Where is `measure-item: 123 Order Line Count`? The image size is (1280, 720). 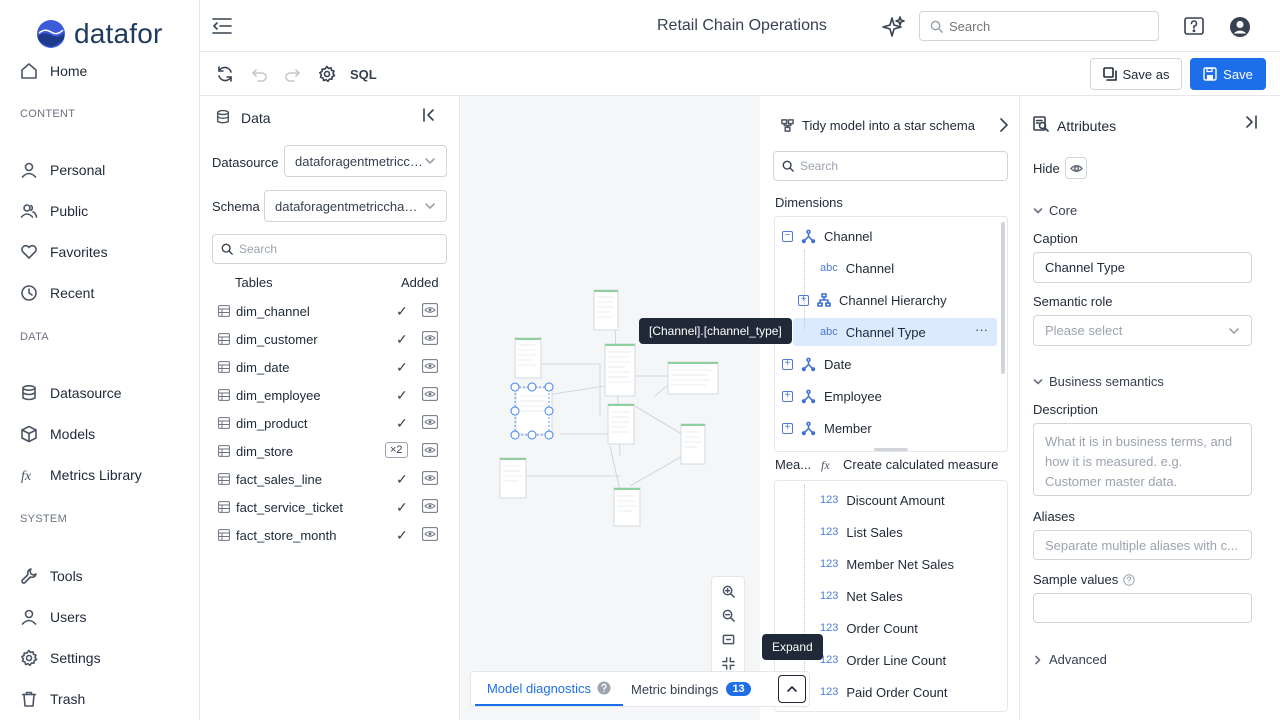 measure-item: 123 Order Line Count is located at coordinates (883, 660).